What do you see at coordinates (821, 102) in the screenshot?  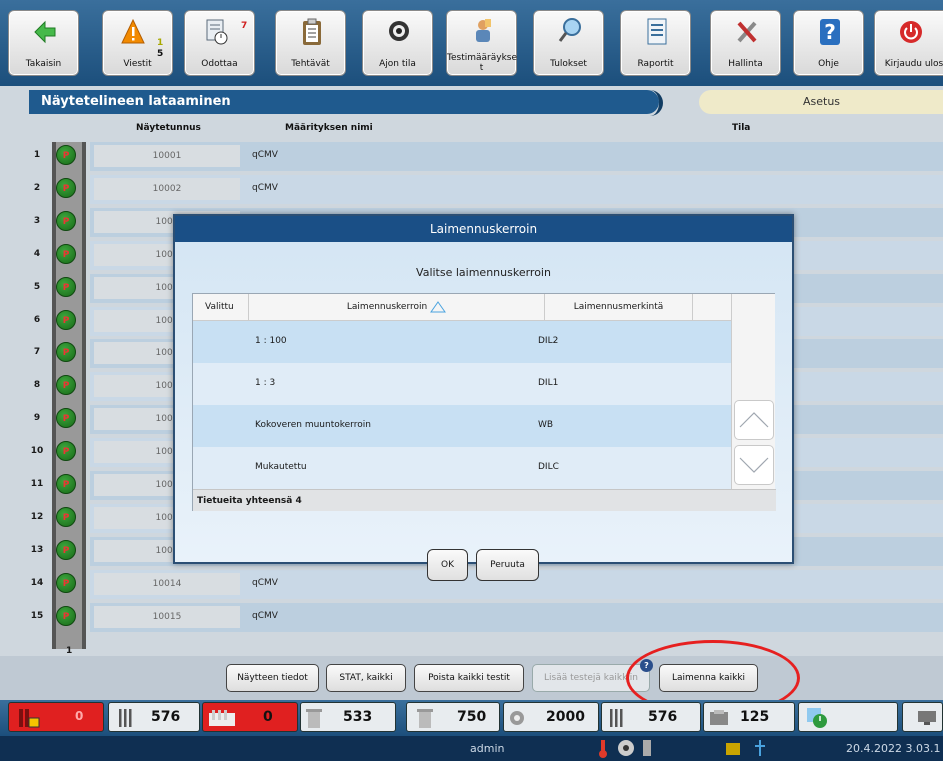 I see `asetus-tab: Asetus` at bounding box center [821, 102].